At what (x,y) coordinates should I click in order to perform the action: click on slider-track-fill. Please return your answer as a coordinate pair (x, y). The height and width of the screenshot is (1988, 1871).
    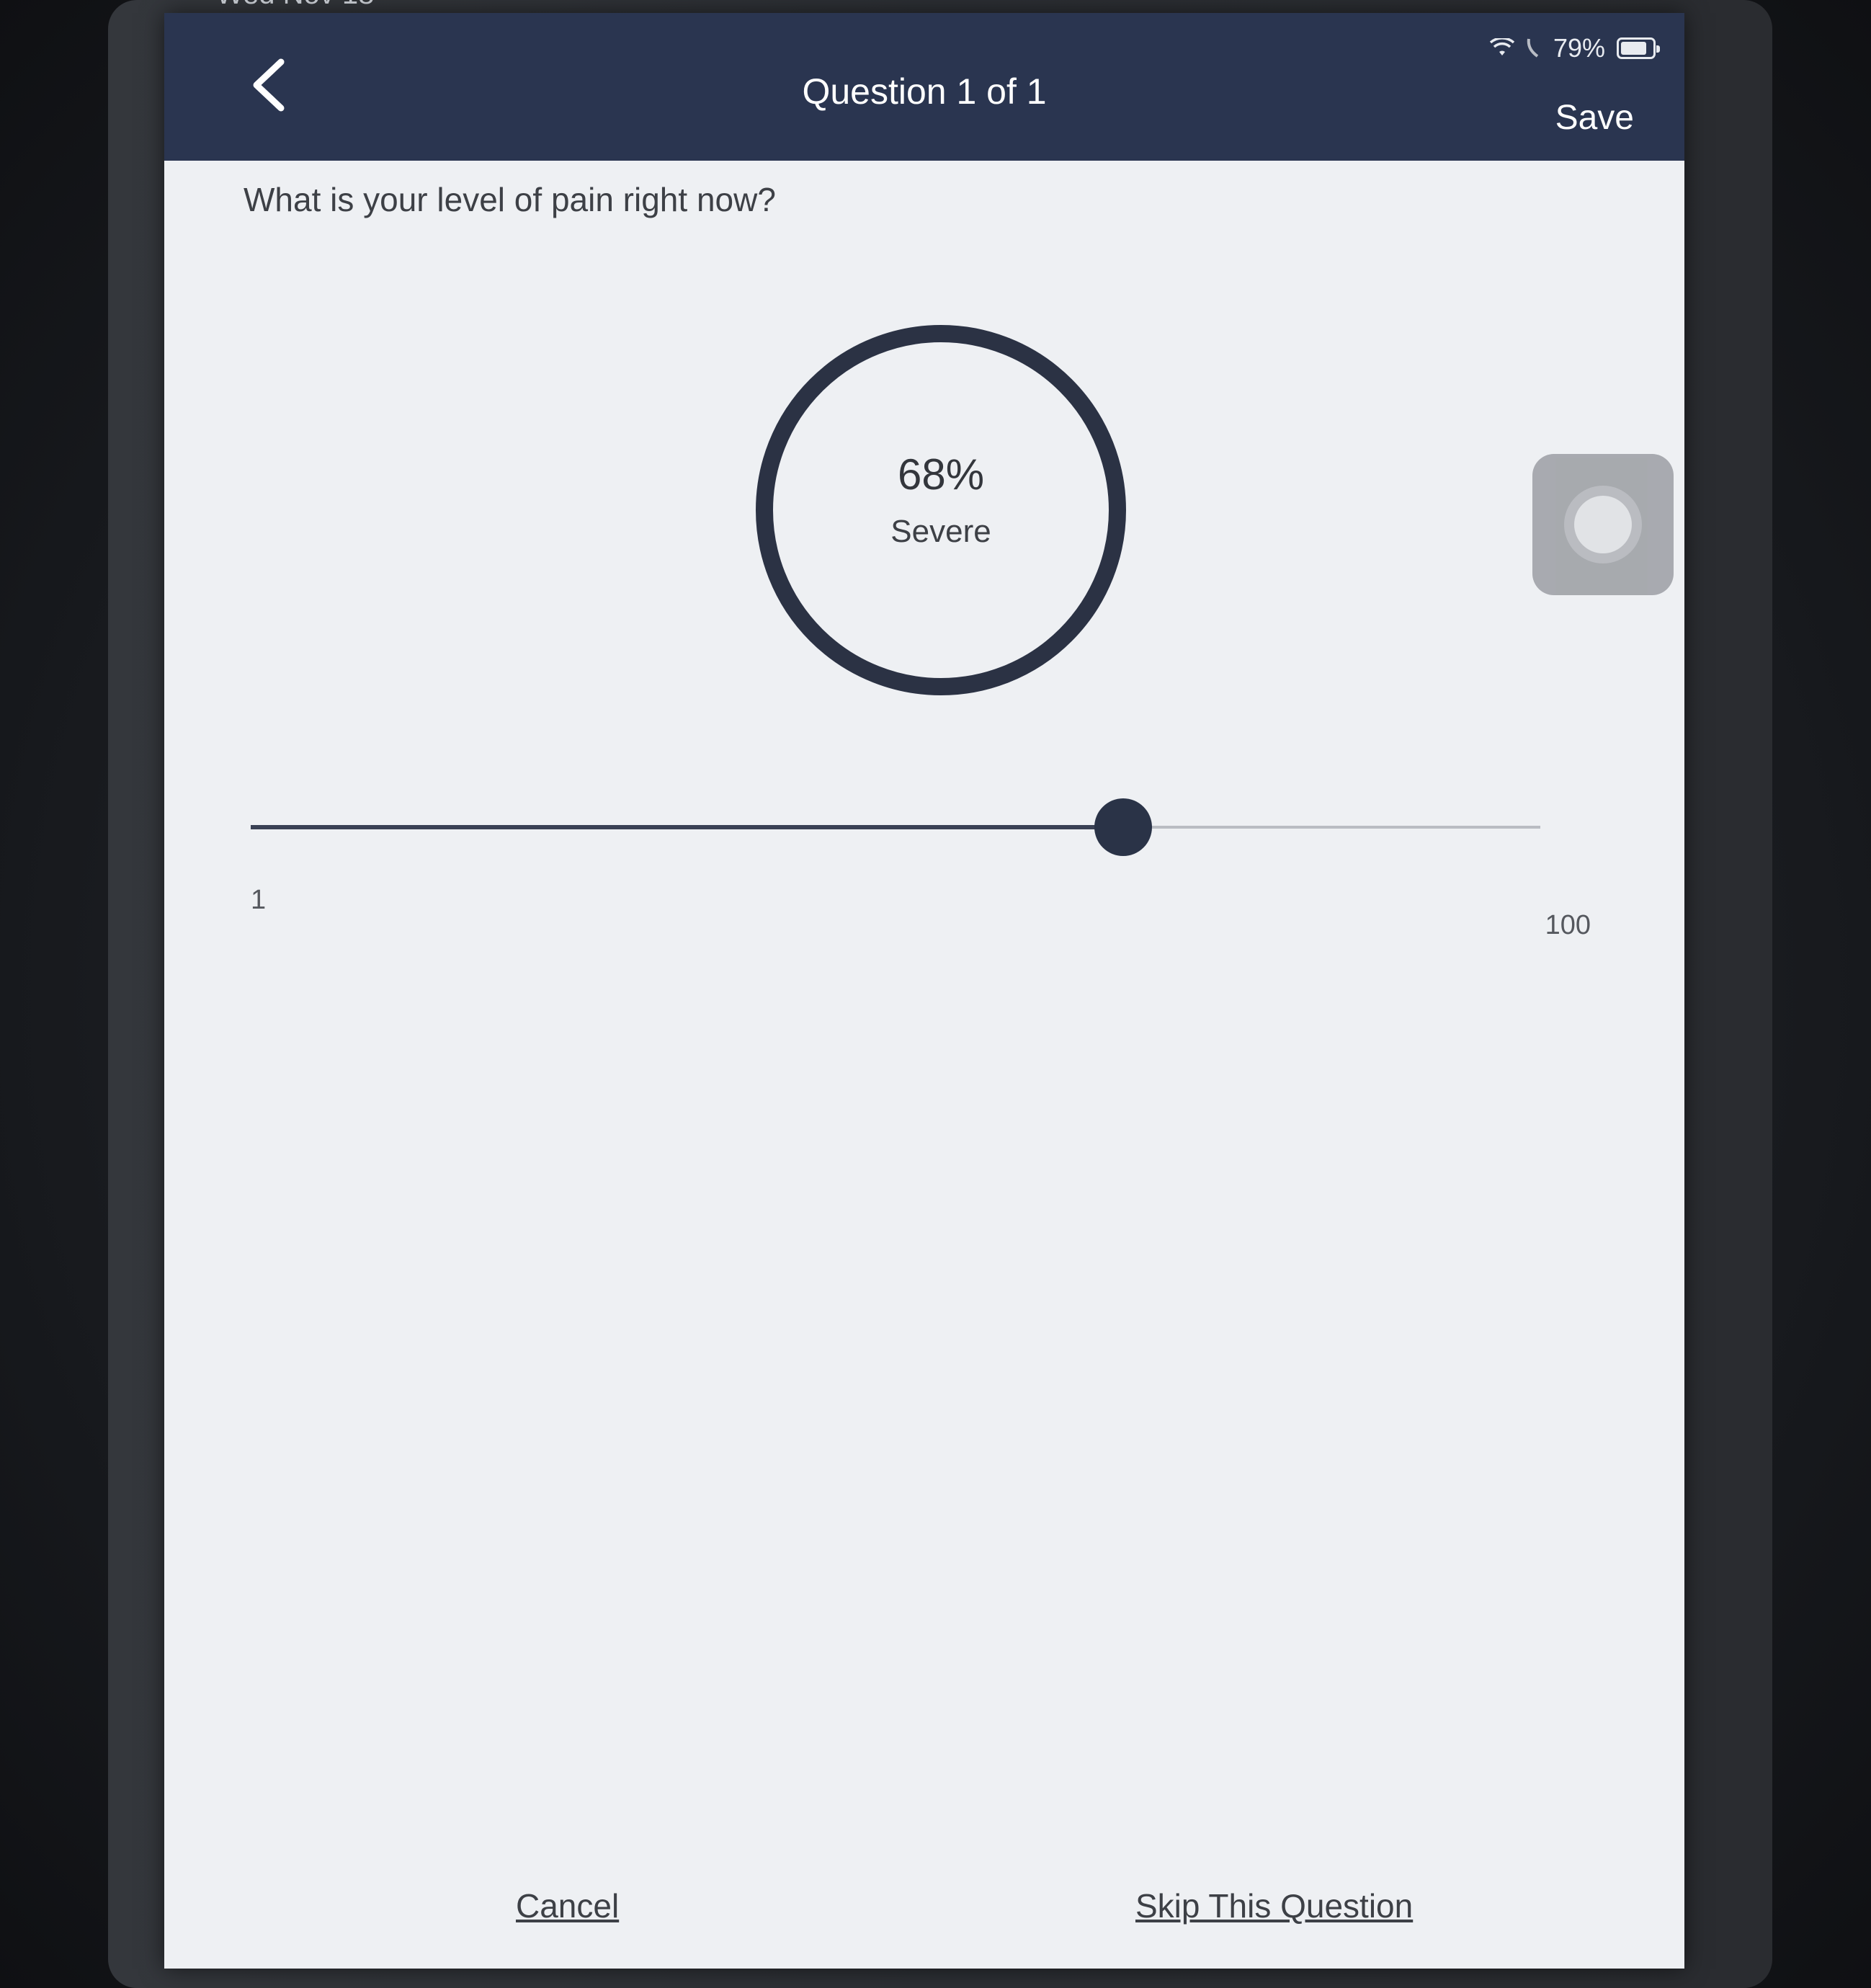
    Looking at the image, I should click on (687, 827).